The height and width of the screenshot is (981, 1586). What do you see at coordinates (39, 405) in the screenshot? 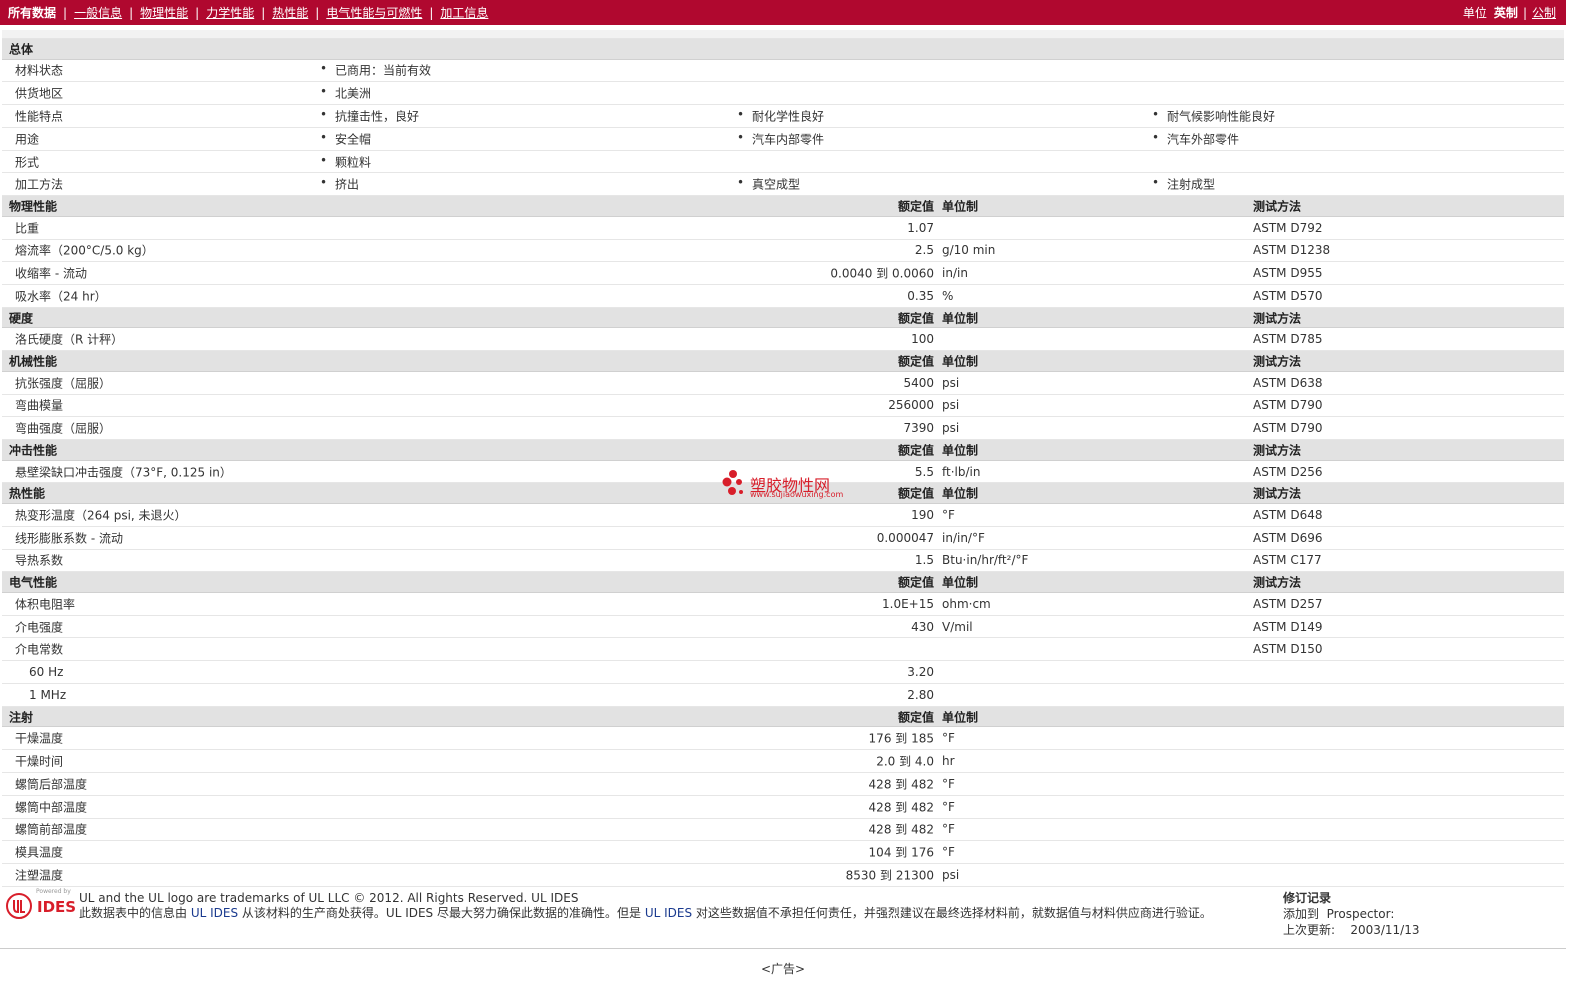
I see `property-label: 弯曲模量` at bounding box center [39, 405].